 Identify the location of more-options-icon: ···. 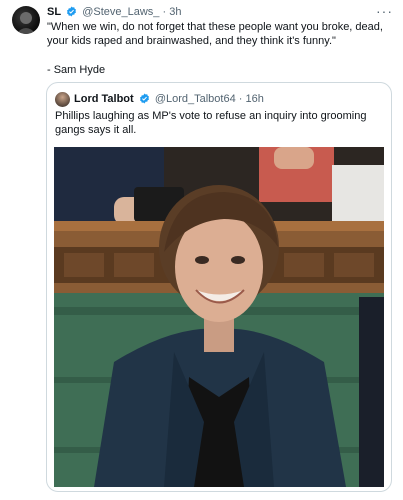
(384, 11).